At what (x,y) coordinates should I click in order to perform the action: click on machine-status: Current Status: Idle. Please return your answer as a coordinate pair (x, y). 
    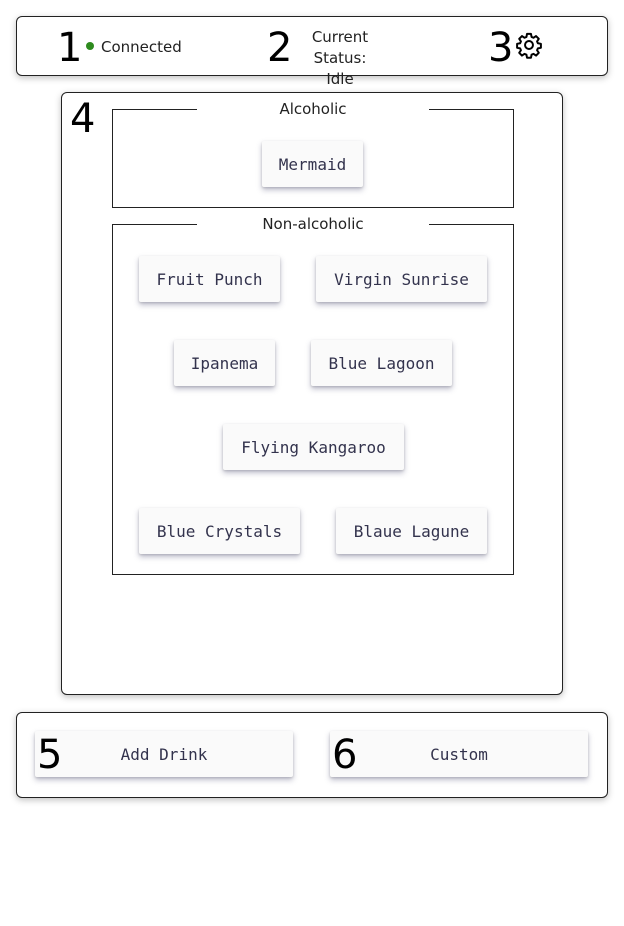
    Looking at the image, I should click on (340, 58).